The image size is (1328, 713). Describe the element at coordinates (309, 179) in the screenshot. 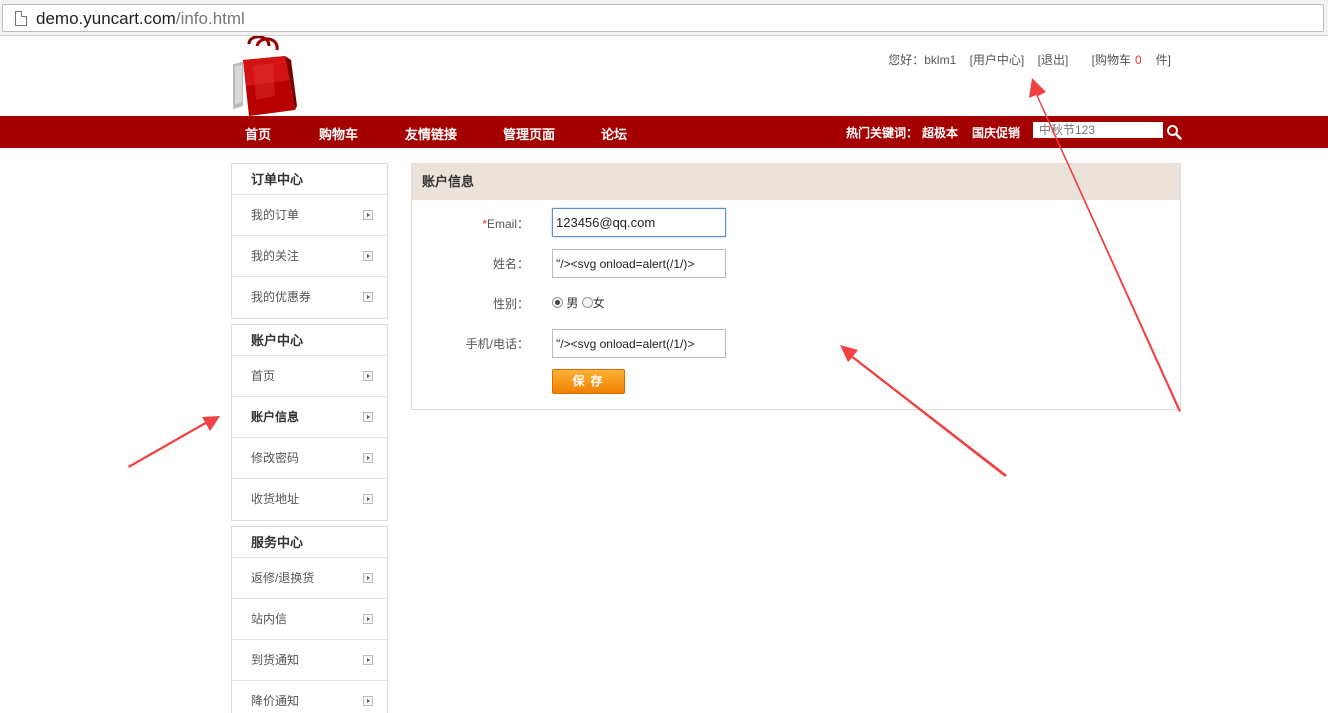

I see `sidebar-group-title: 订单中心` at that location.